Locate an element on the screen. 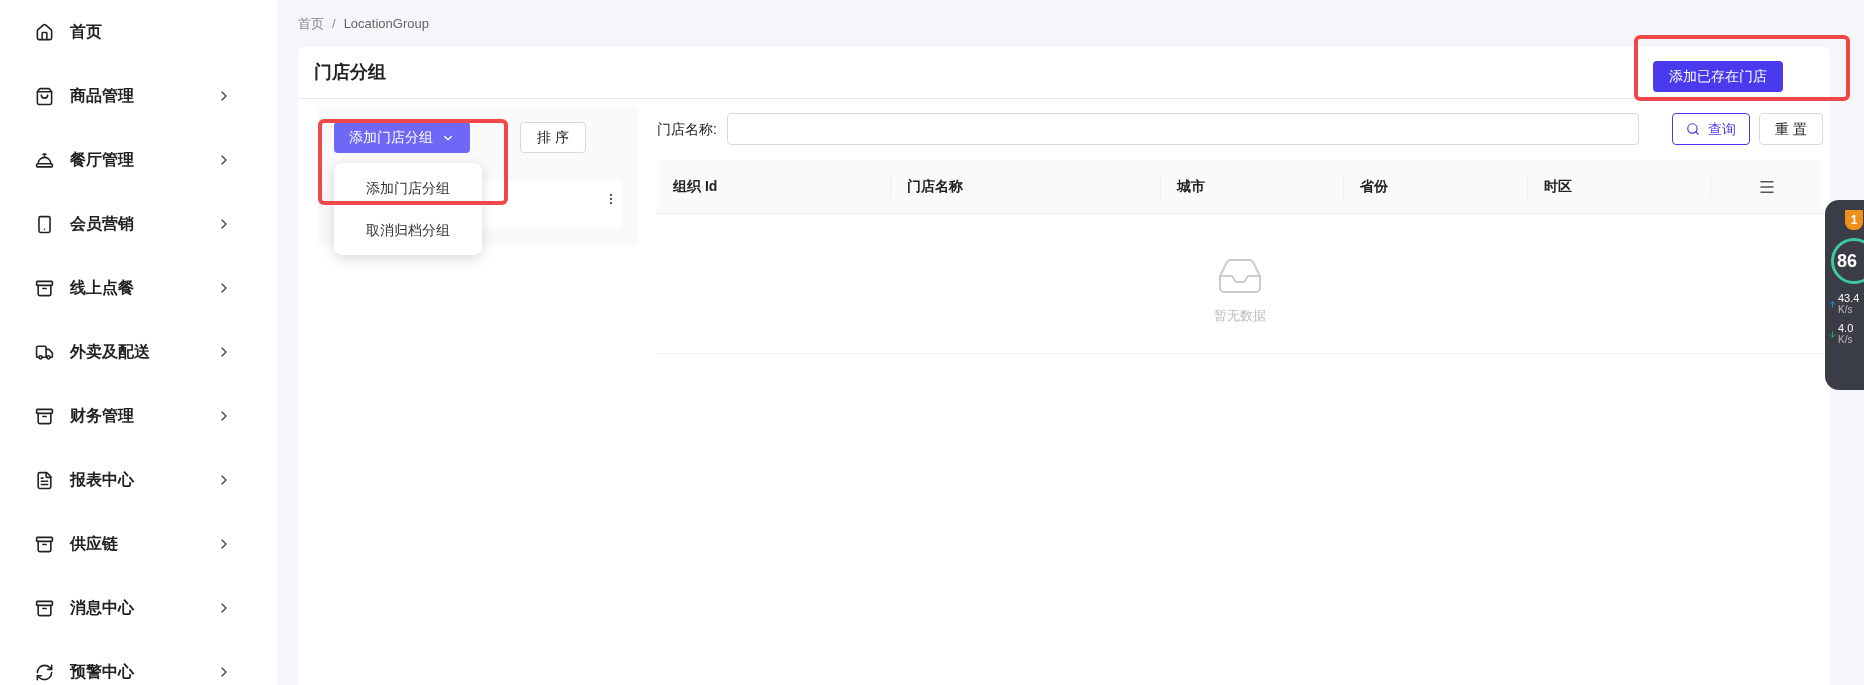  truck-icon is located at coordinates (44, 352).